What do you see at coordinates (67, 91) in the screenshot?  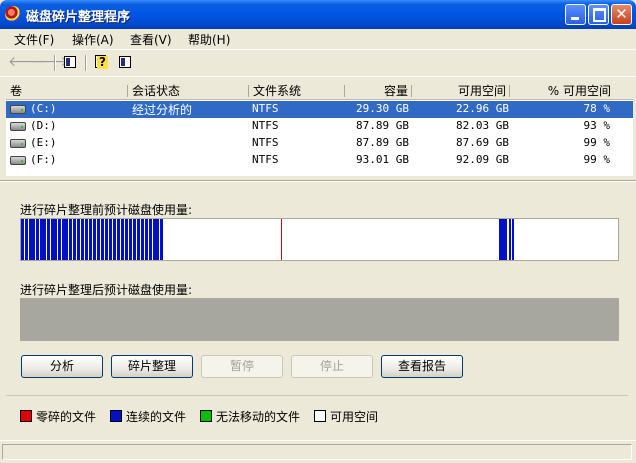 I see `column-volume: 卷` at bounding box center [67, 91].